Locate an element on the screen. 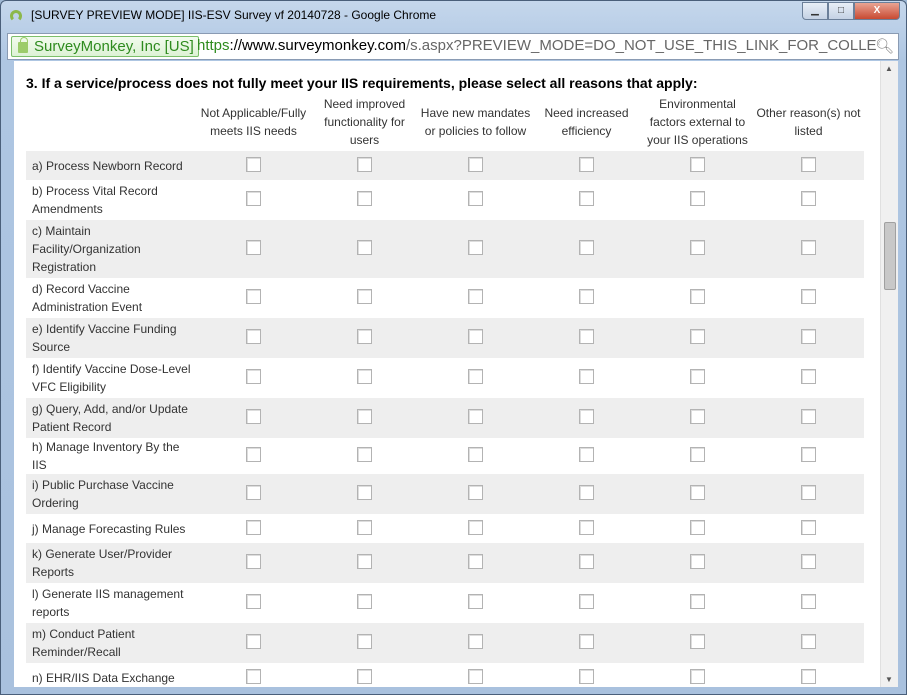 The height and width of the screenshot is (695, 907). close-button: X is located at coordinates (877, 11).